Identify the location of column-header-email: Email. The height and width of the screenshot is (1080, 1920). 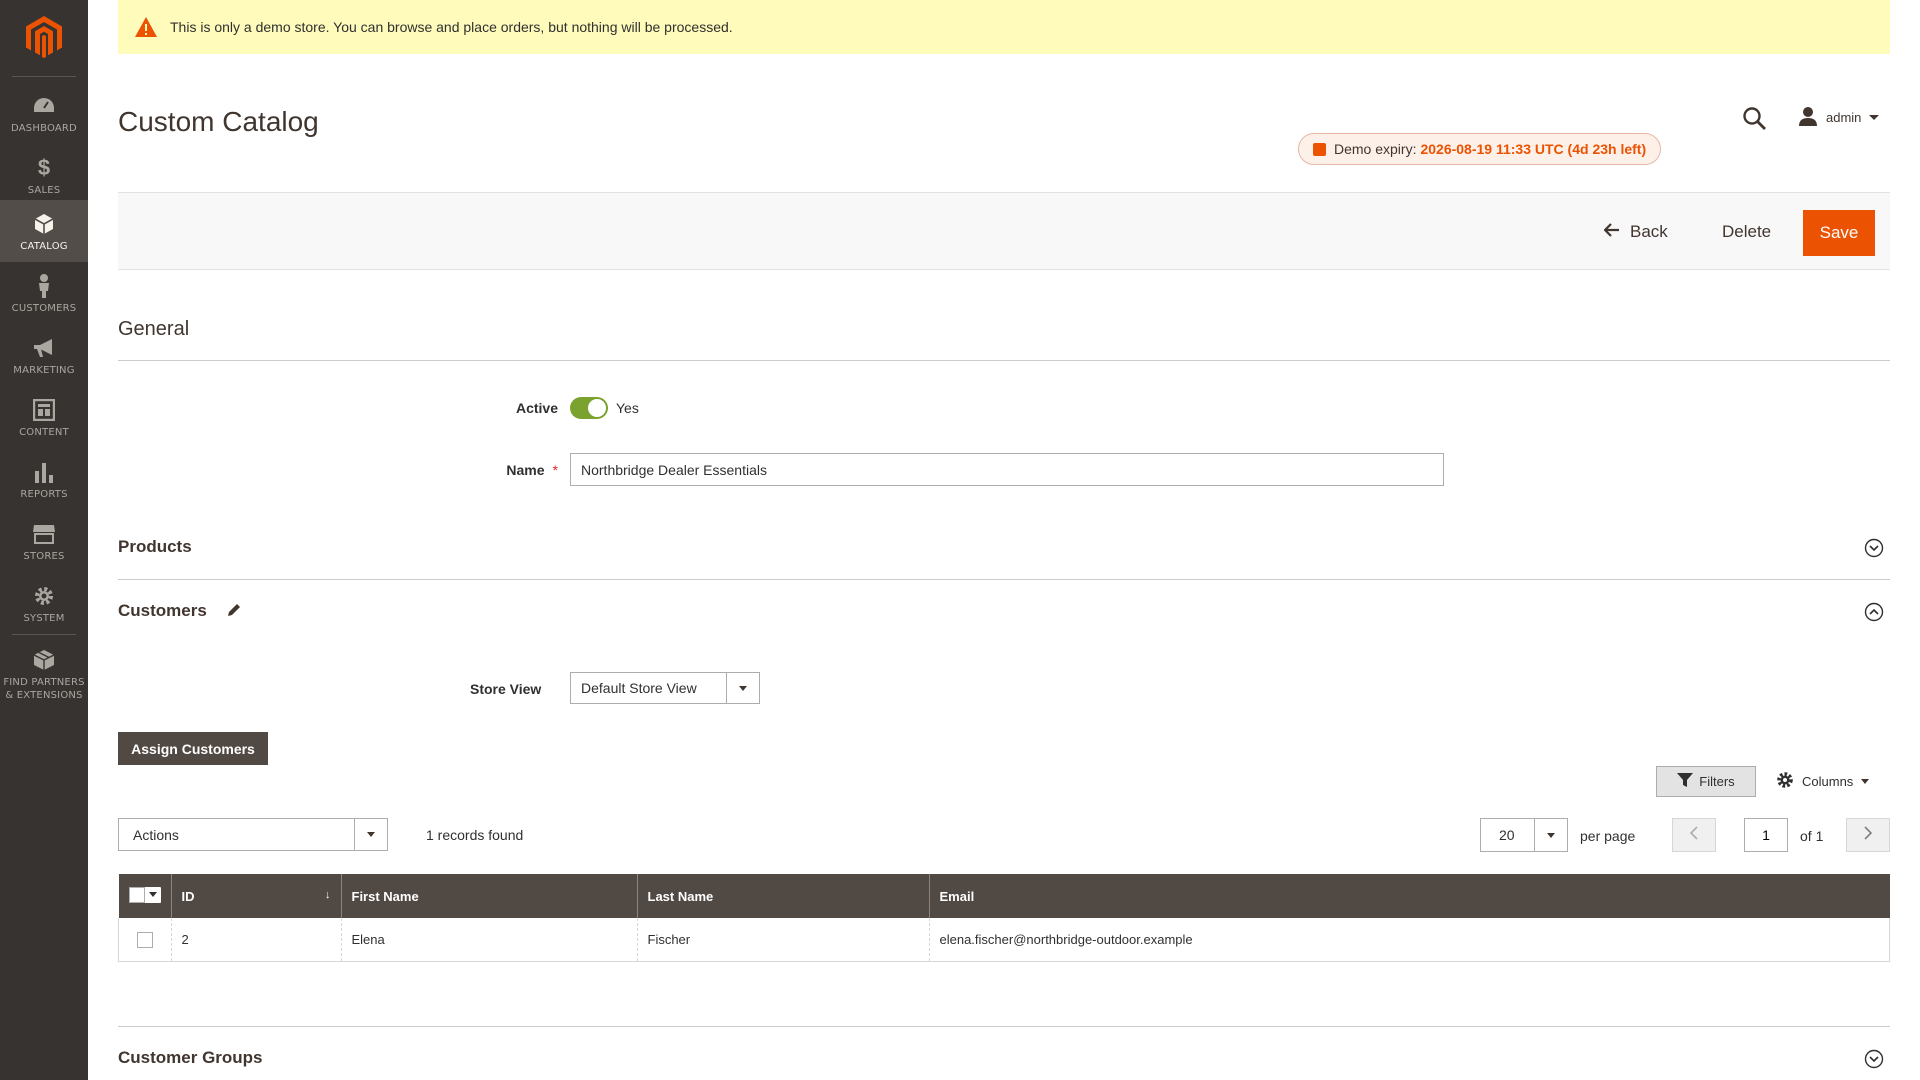
(1409, 896).